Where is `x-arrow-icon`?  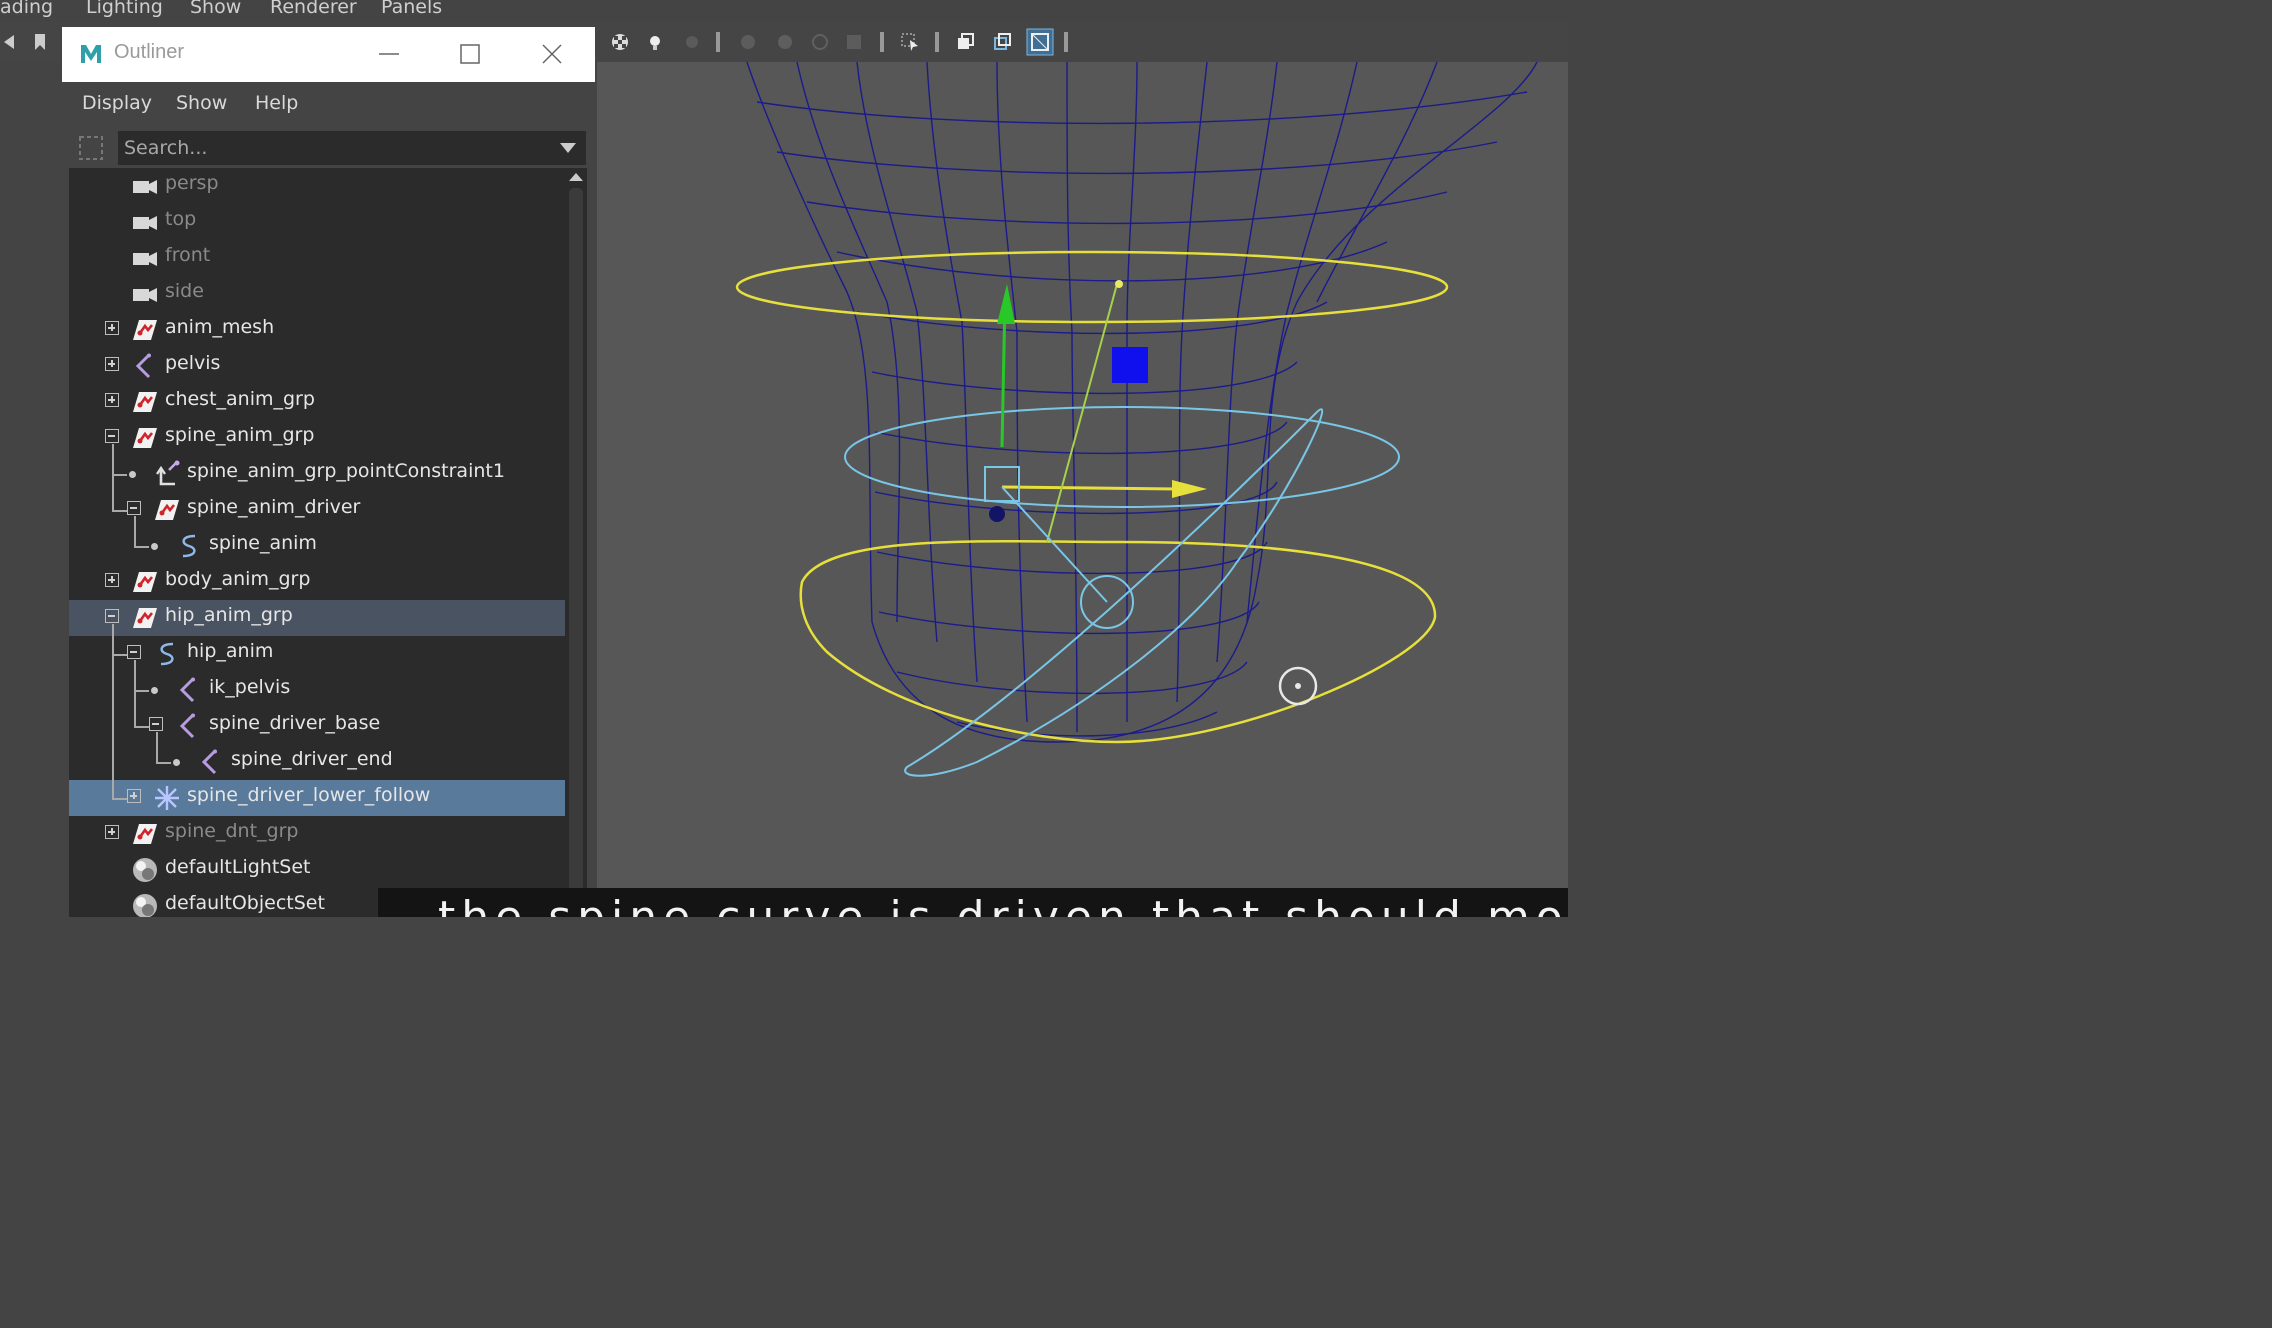
x-arrow-icon is located at coordinates (1189, 489).